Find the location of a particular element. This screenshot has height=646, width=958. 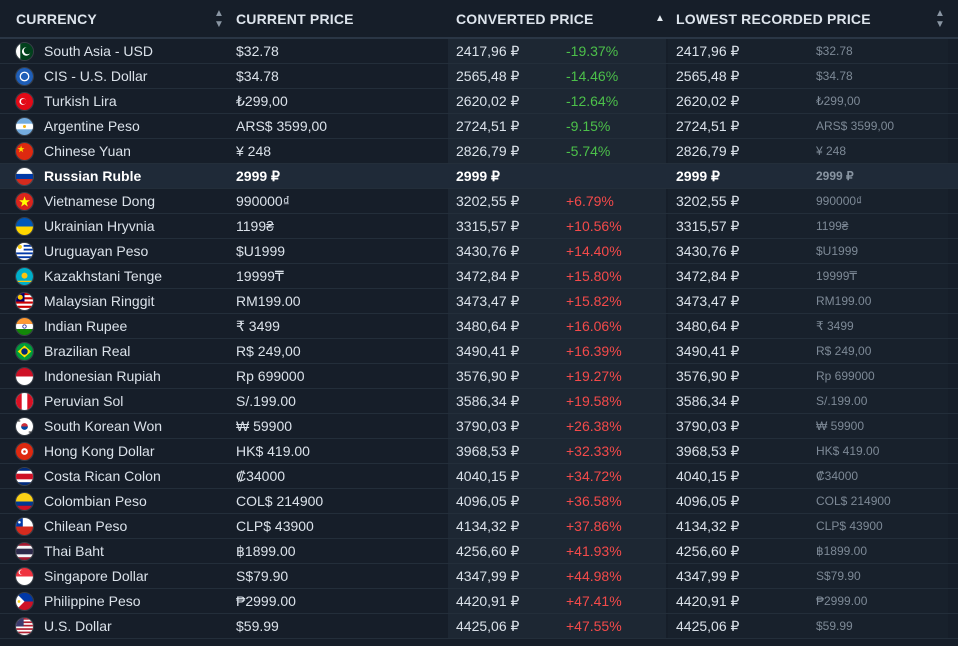

price-difference: +10.56% is located at coordinates (594, 226).